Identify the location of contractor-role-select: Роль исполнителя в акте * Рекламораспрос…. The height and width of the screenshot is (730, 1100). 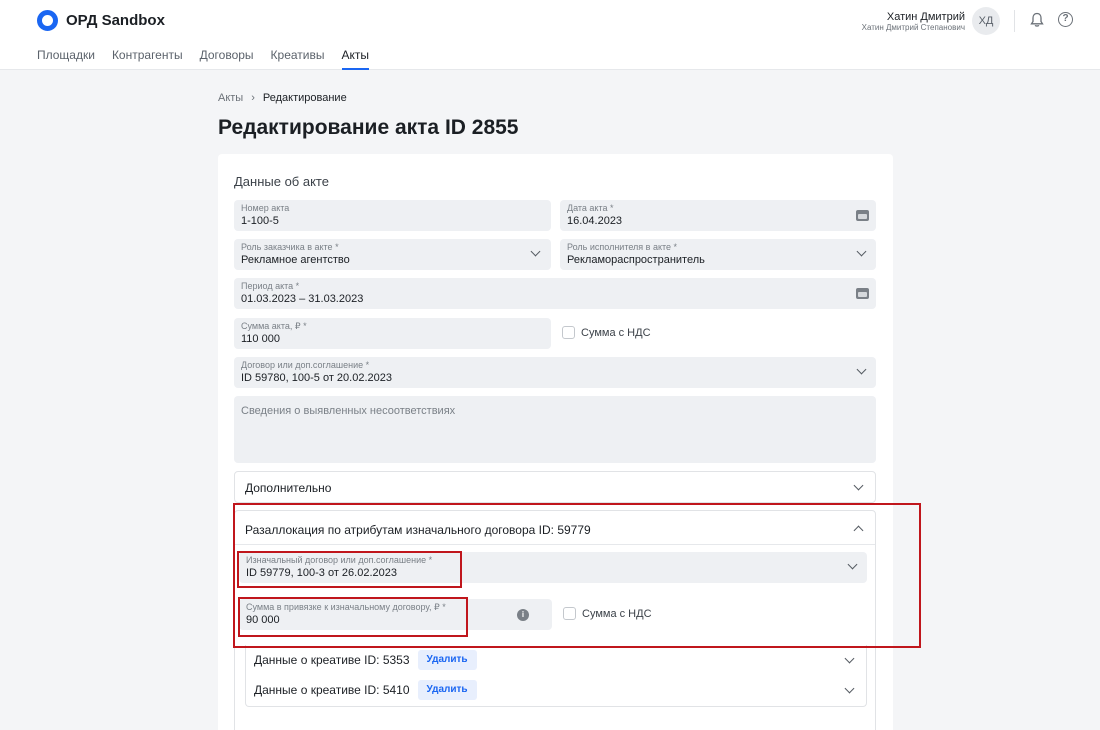
(718, 254).